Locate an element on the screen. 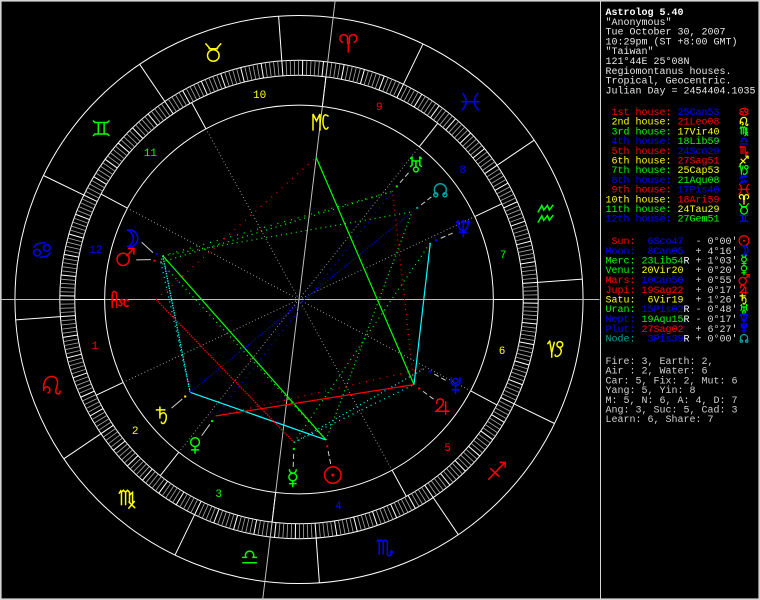  svg-text: 8 is located at coordinates (462, 171).